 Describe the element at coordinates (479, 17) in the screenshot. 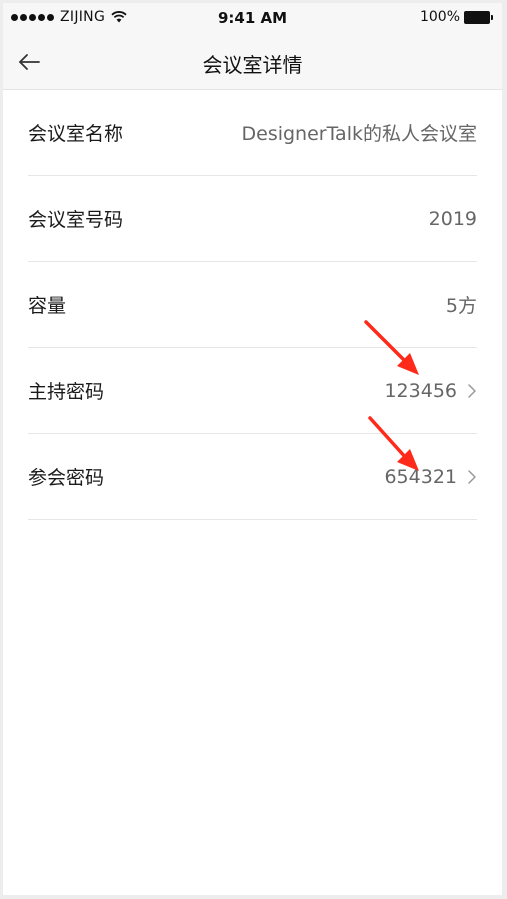

I see `battery-icon` at that location.